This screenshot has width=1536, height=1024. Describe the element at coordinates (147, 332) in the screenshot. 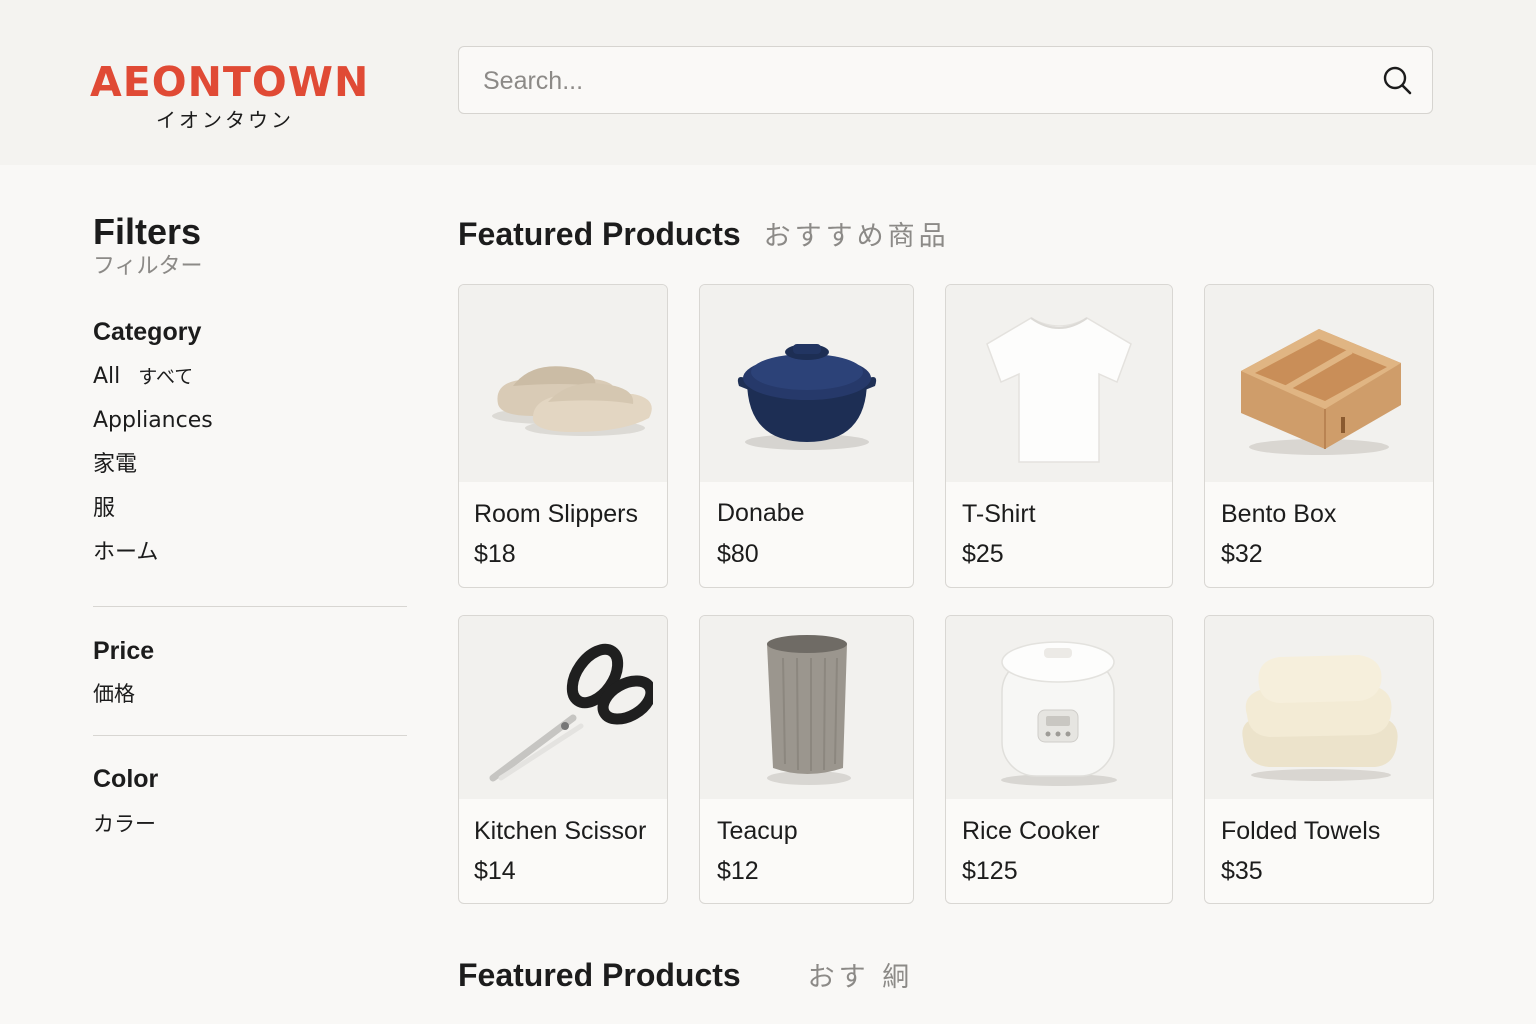

I see `category-title: Category` at that location.